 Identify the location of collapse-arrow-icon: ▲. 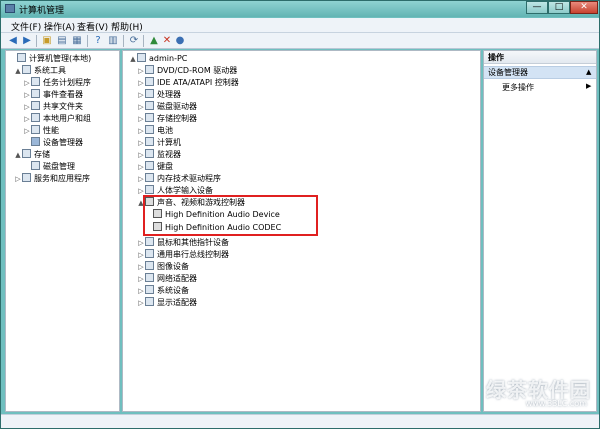
(588, 72).